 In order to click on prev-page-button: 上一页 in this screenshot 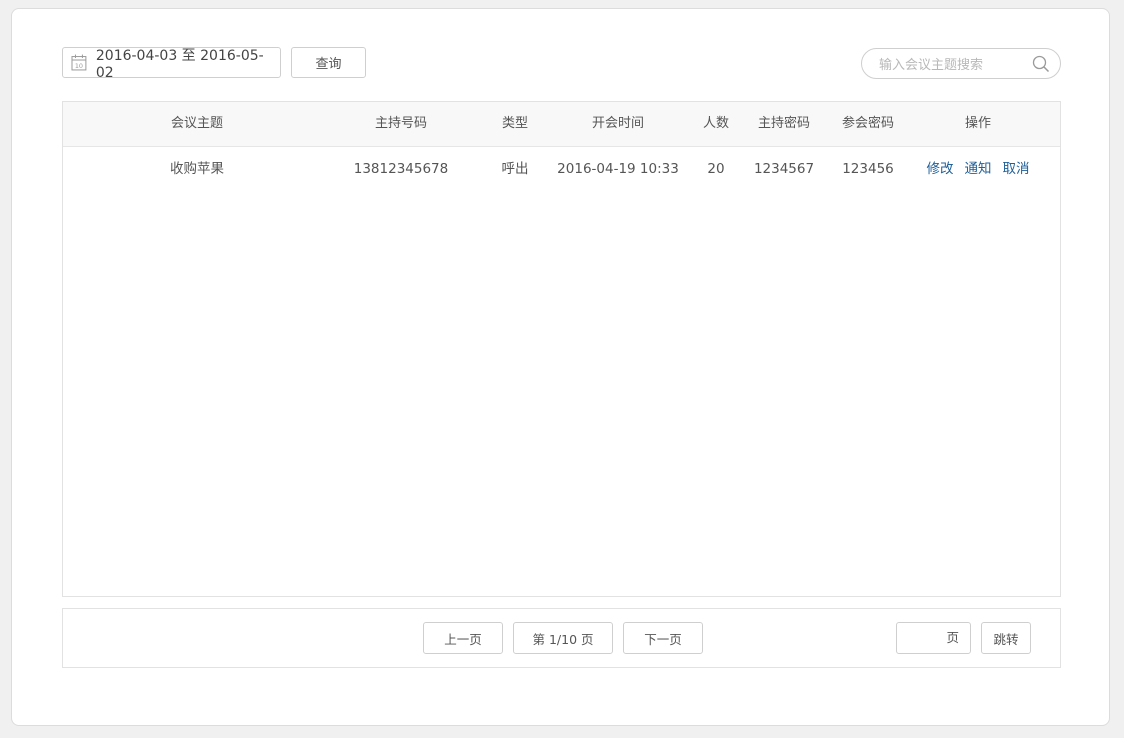, I will do `click(463, 638)`.